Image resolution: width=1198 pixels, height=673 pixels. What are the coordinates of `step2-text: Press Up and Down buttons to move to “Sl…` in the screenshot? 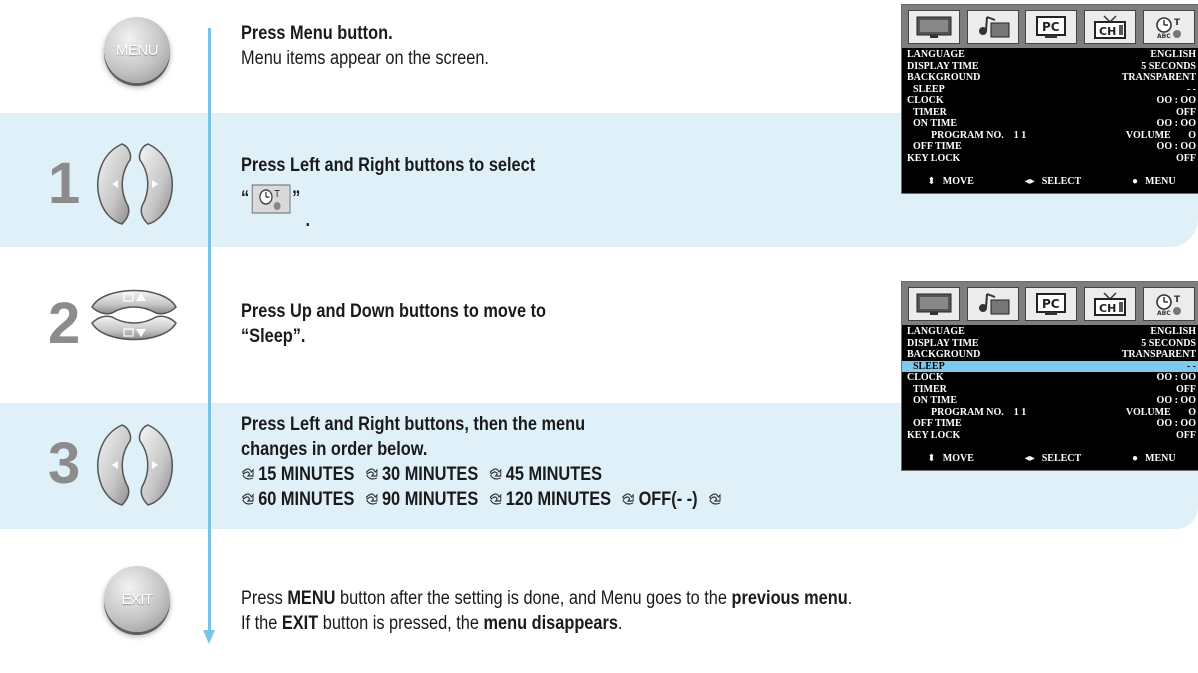 It's located at (393, 324).